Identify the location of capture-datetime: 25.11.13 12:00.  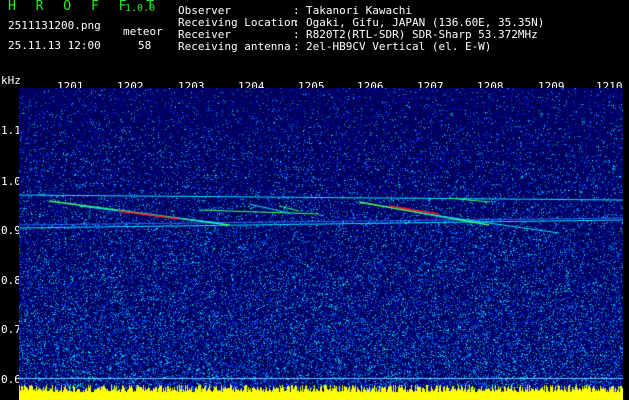
(54, 45).